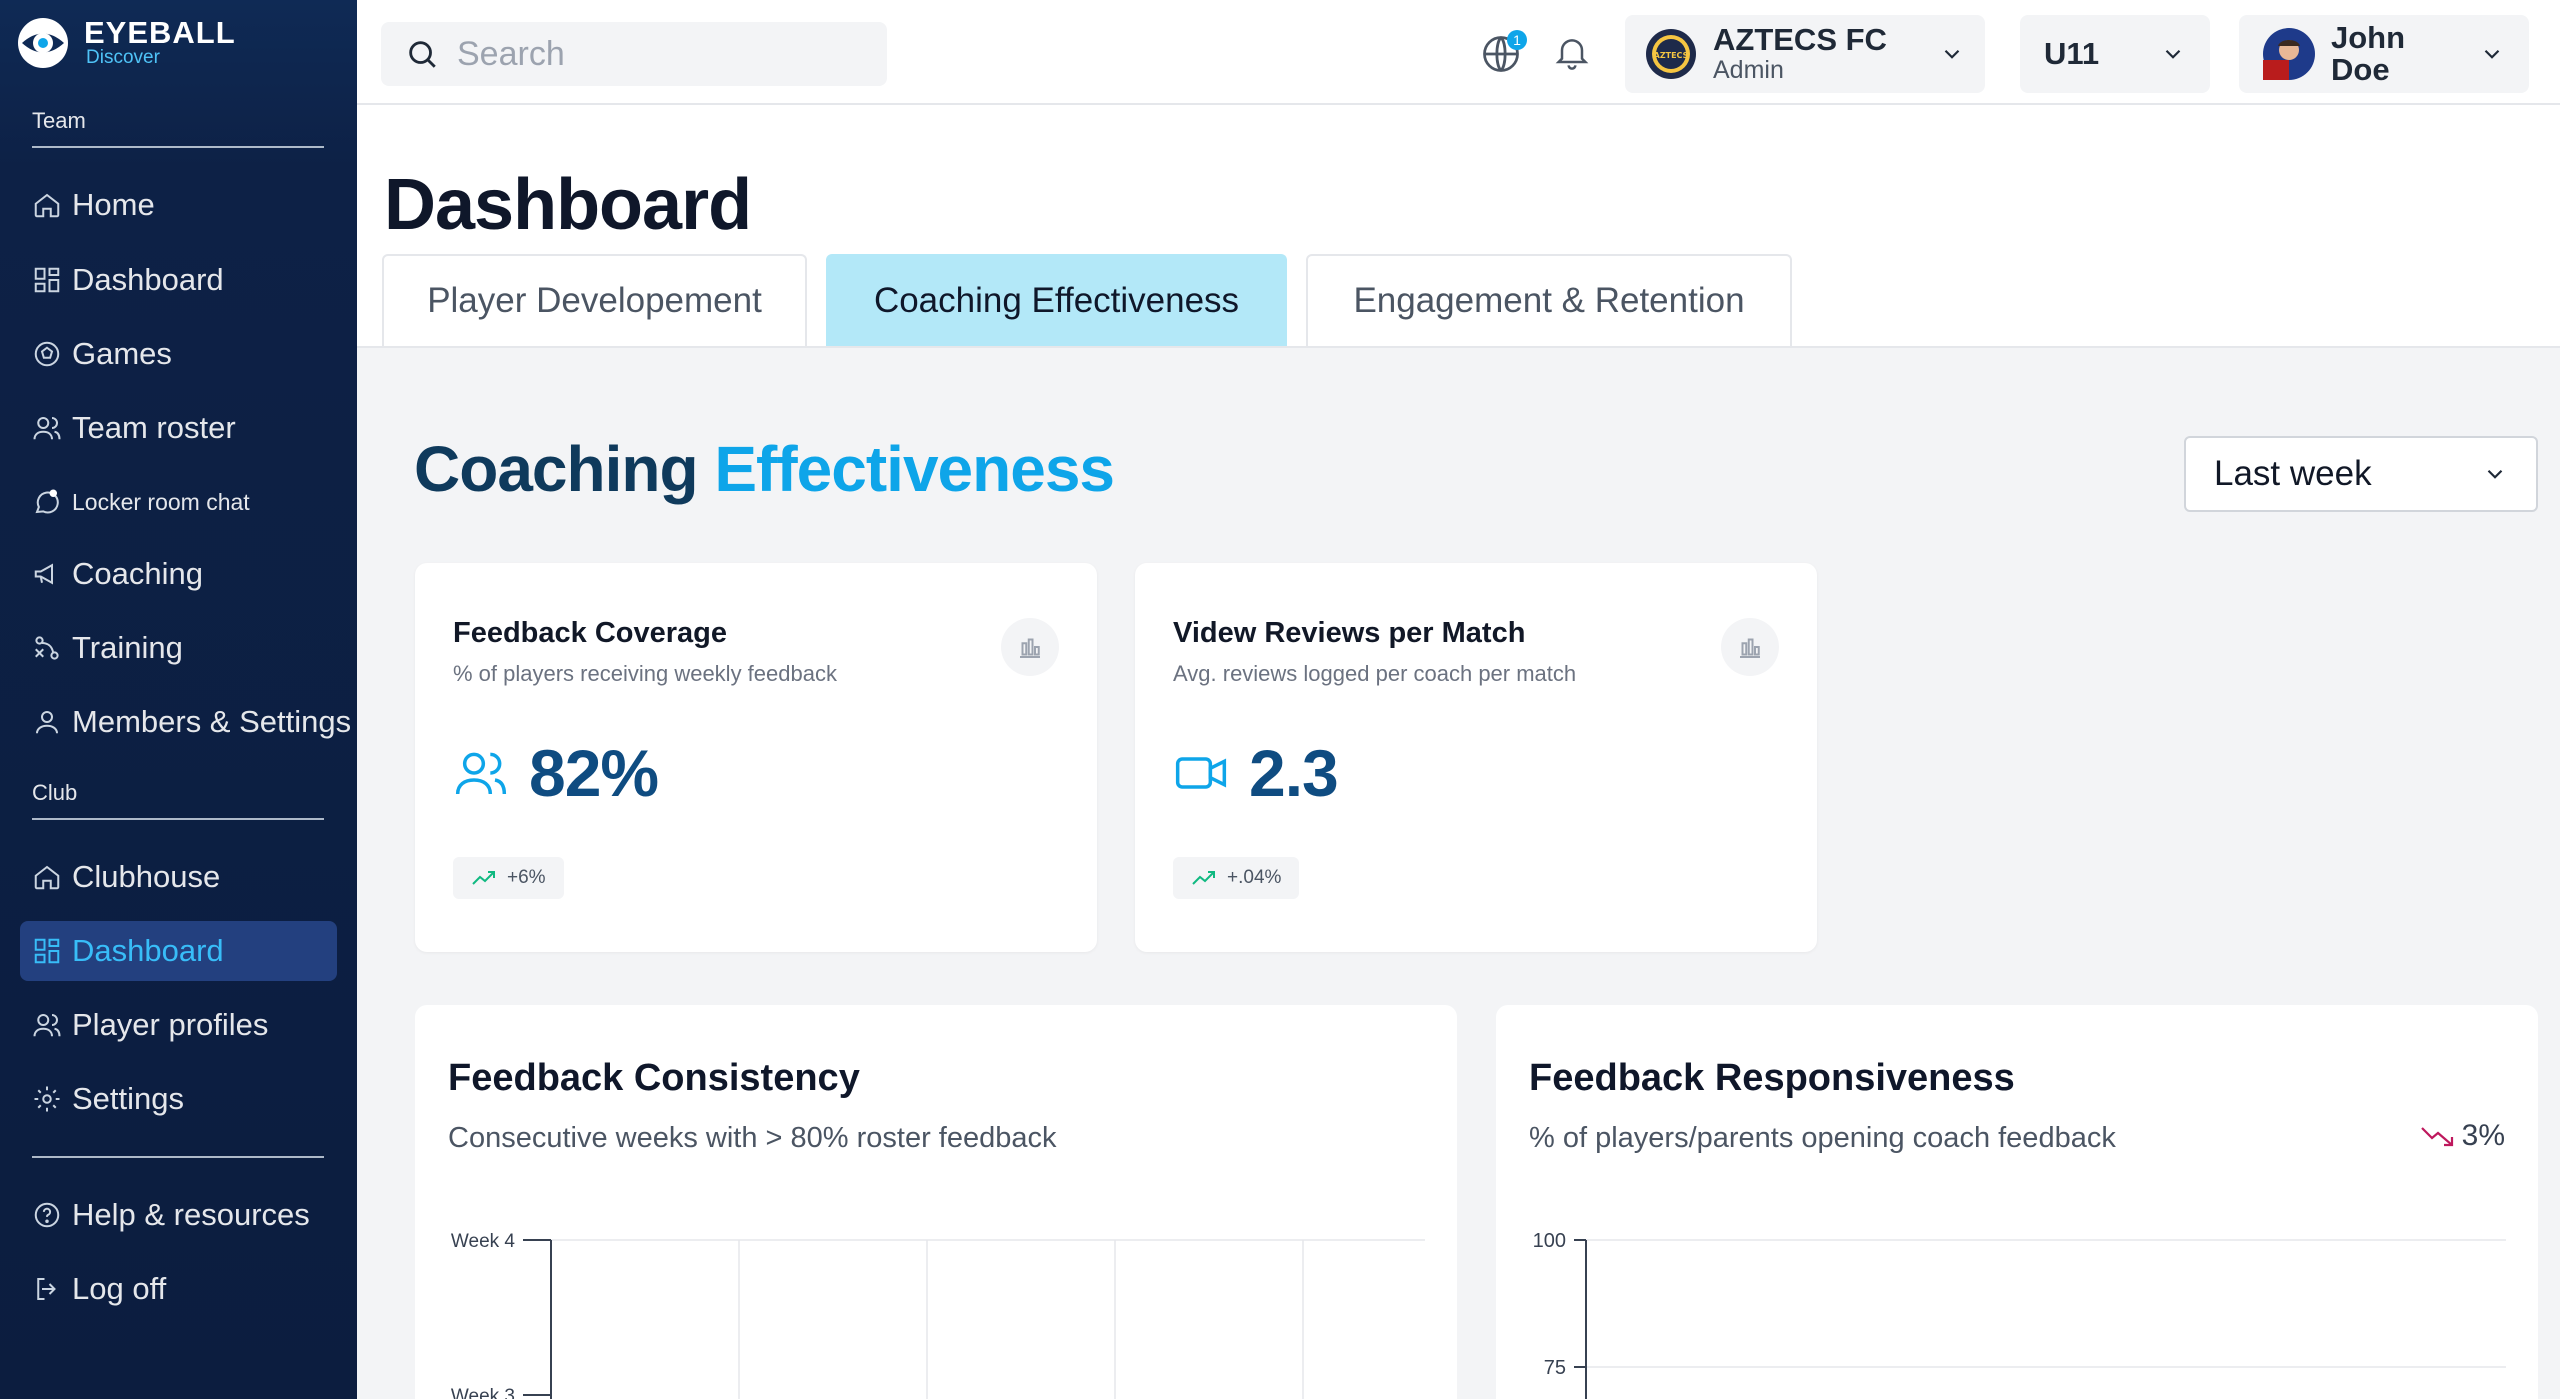  I want to click on team-name: U11, so click(2072, 53).